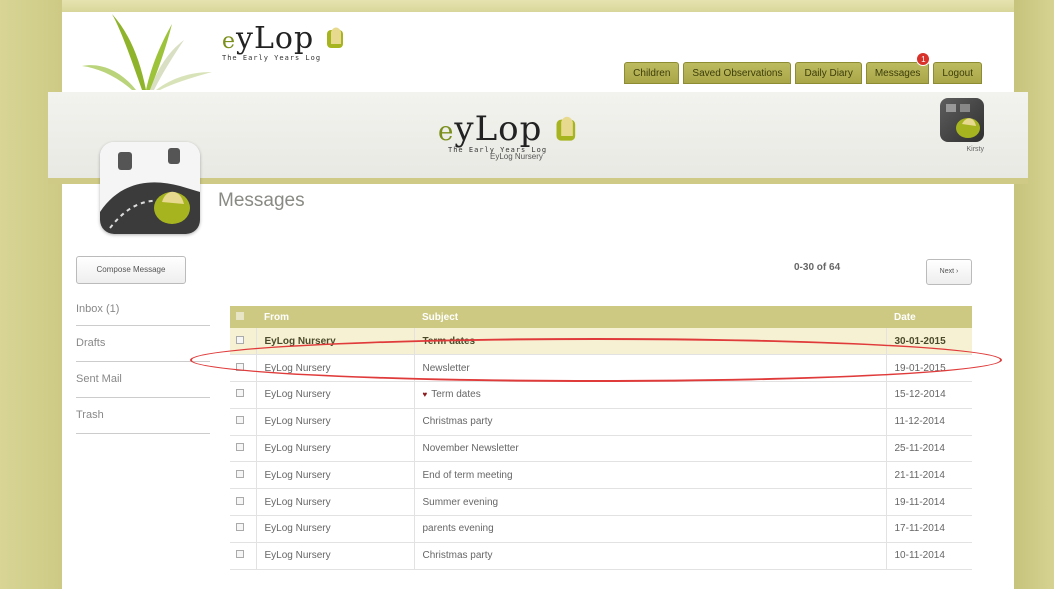  What do you see at coordinates (928, 368) in the screenshot?
I see `message-date: 19-01-2015` at bounding box center [928, 368].